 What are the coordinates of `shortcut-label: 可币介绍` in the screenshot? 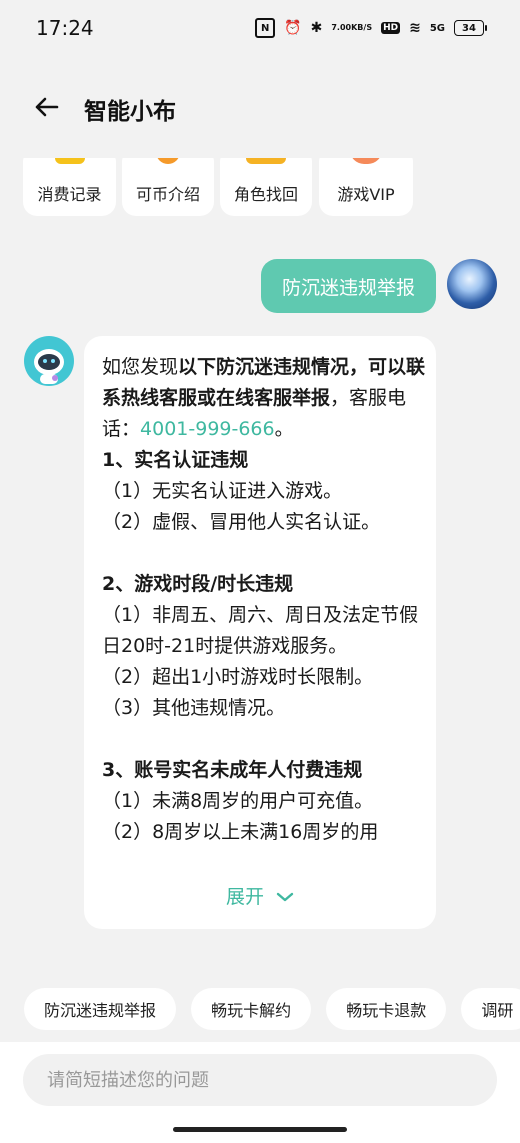 It's located at (167, 194).